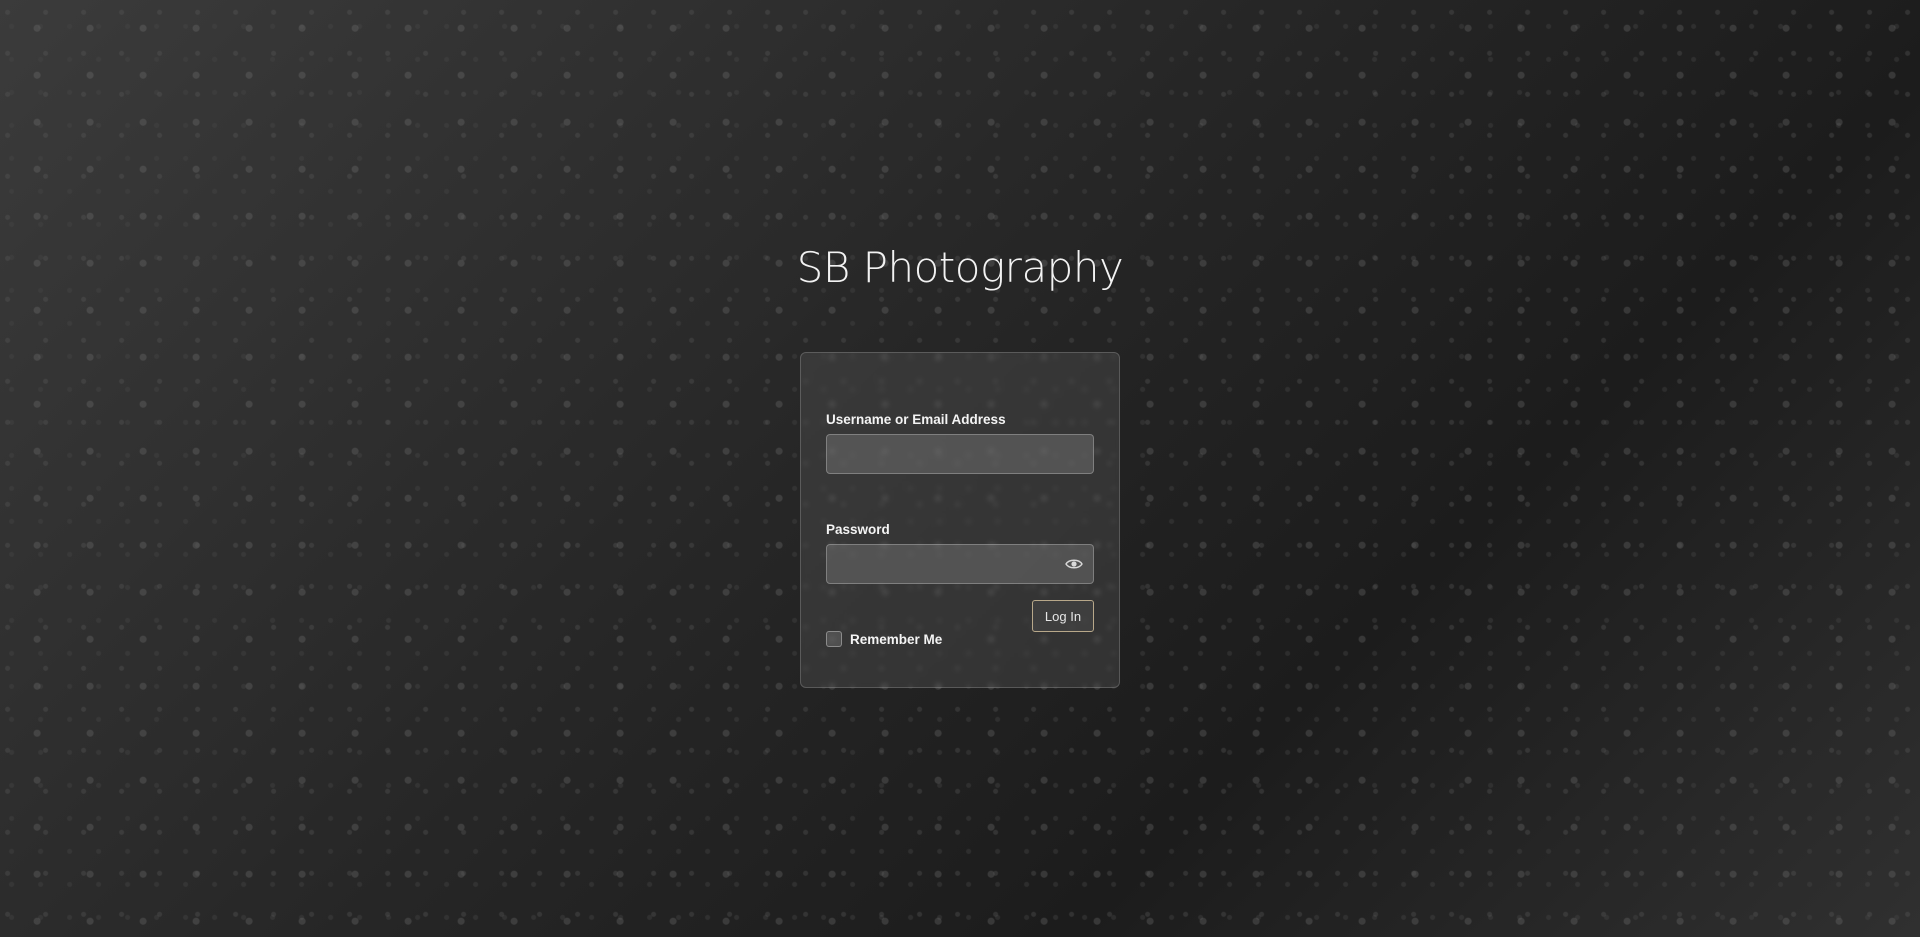  Describe the element at coordinates (960, 267) in the screenshot. I see `site-title: SB Photography` at that location.